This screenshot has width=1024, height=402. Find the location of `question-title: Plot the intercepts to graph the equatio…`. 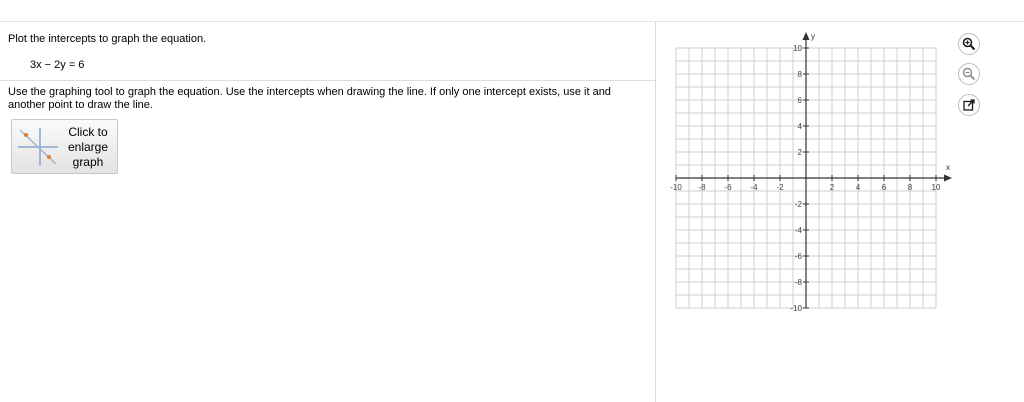

question-title: Plot the intercepts to graph the equatio… is located at coordinates (107, 39).